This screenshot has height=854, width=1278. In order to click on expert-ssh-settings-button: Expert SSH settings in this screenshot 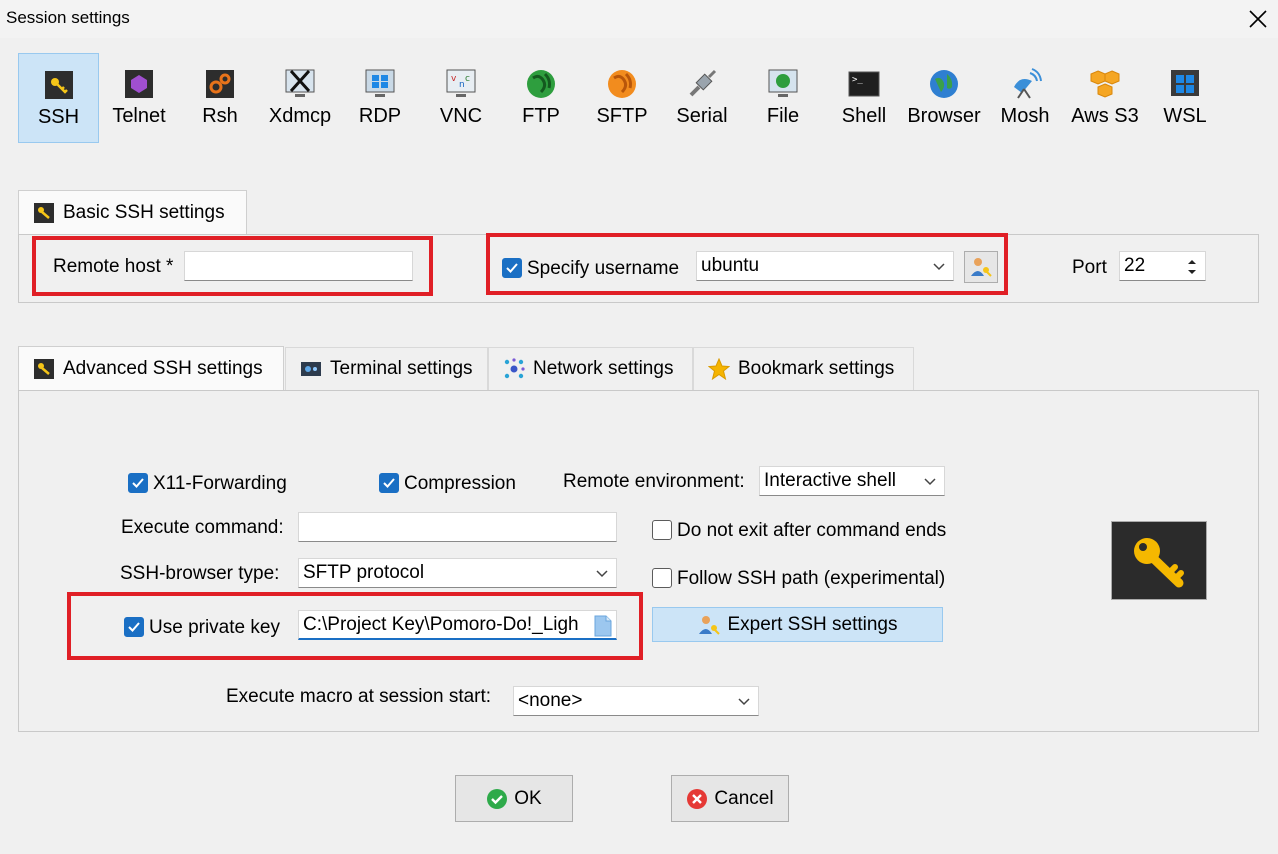, I will do `click(797, 624)`.